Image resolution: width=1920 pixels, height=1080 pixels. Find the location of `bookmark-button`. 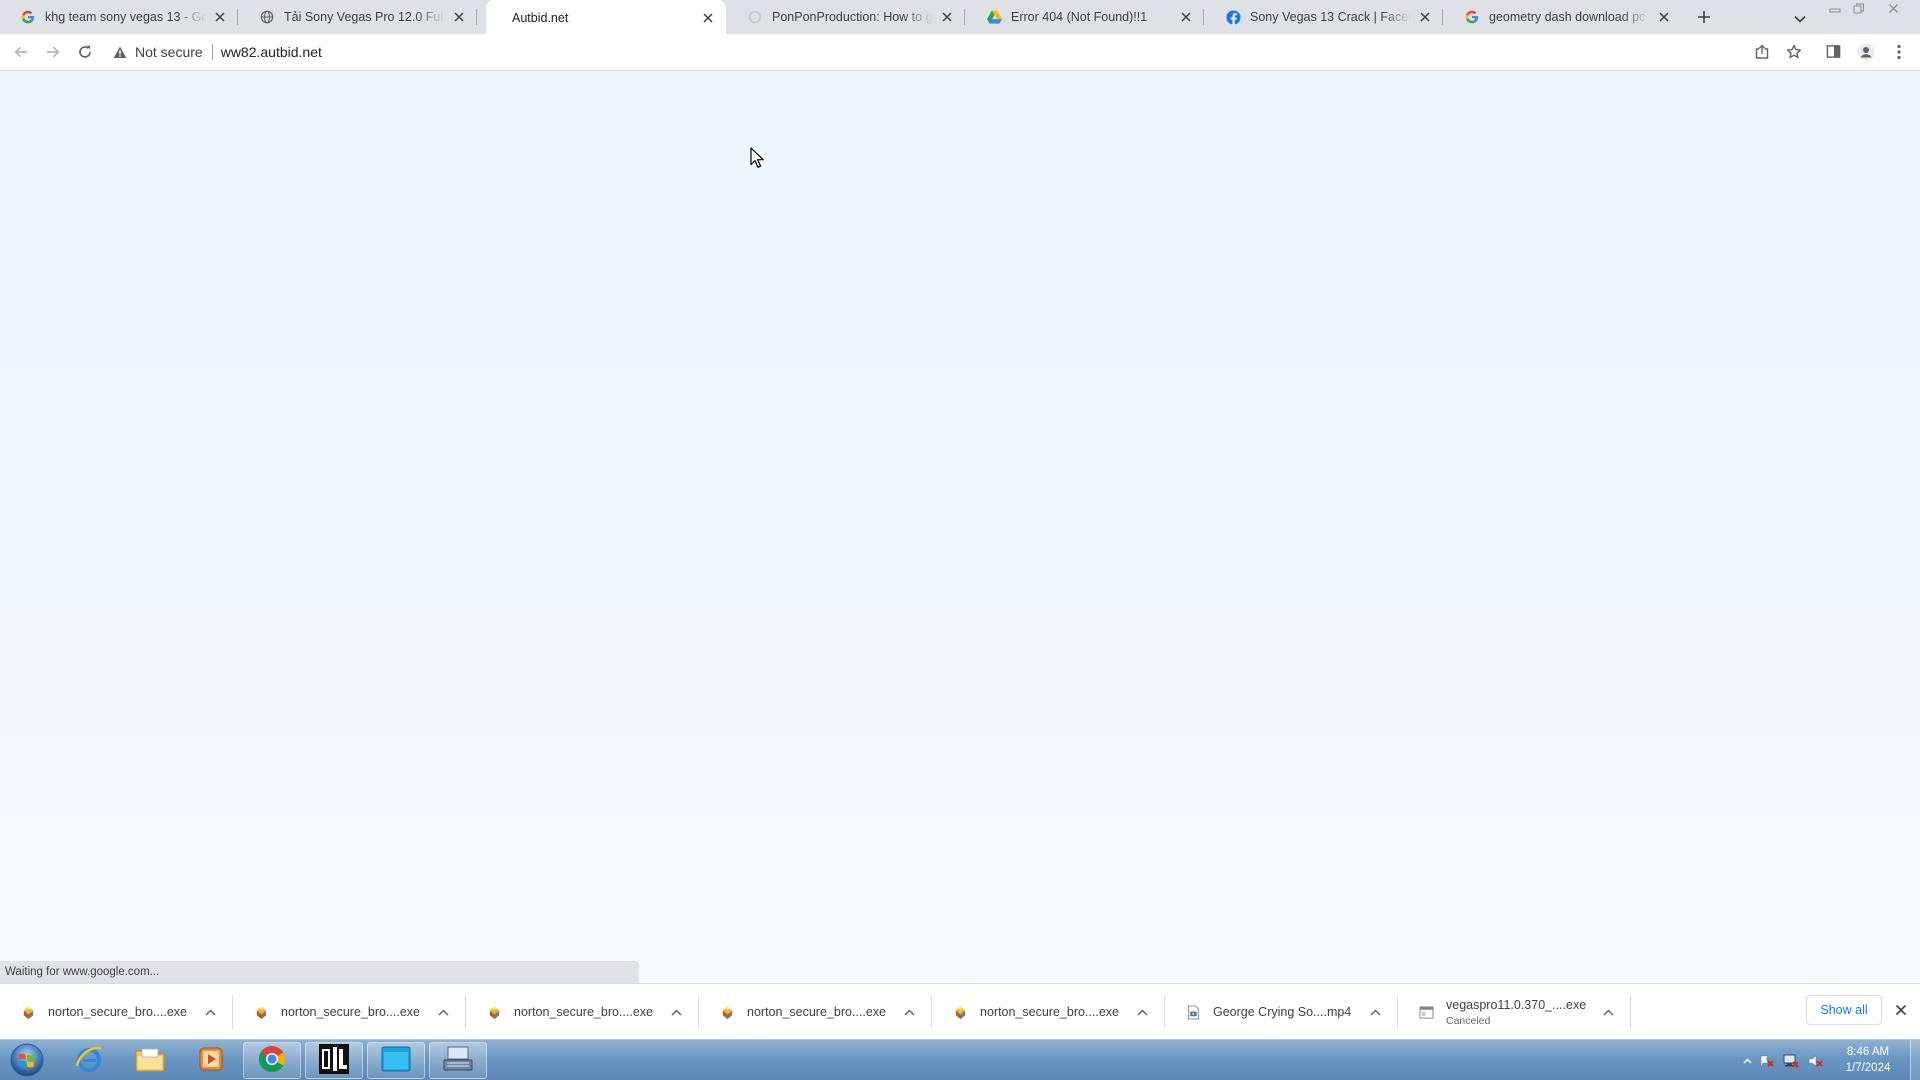

bookmark-button is located at coordinates (1794, 53).